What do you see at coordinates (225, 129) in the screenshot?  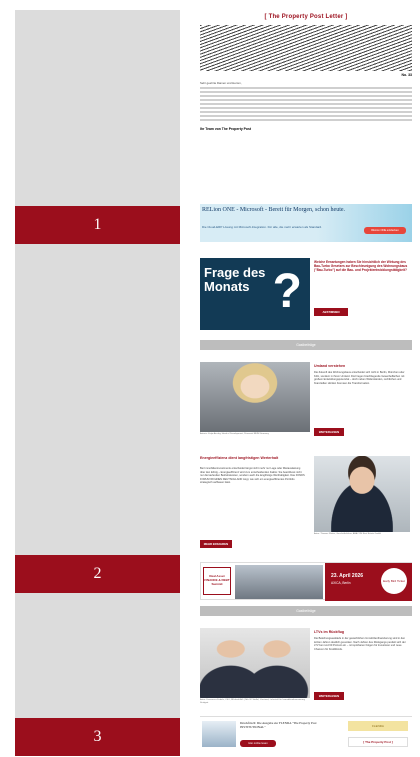 I see `team-signoff: Ihr Team von The Property Post` at bounding box center [225, 129].